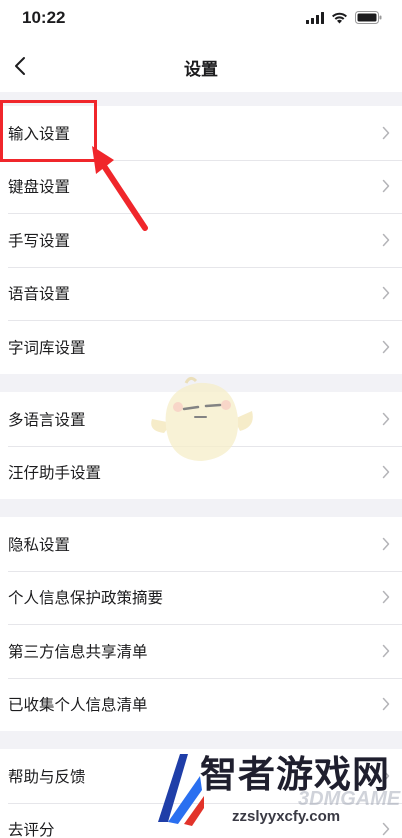 The height and width of the screenshot is (838, 402). I want to click on status-time: 10:22, so click(44, 17).